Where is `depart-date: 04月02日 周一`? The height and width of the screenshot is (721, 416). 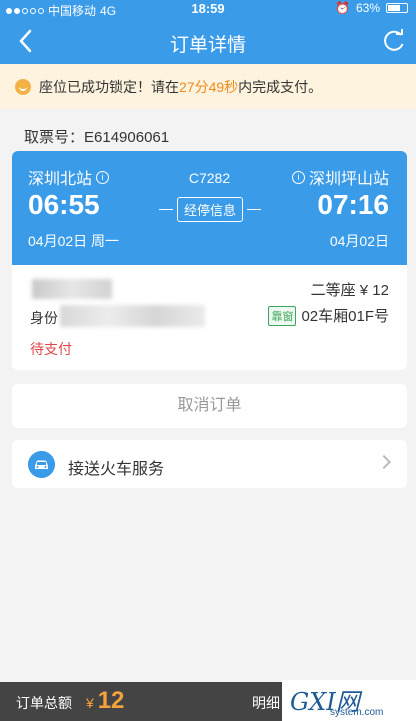 depart-date: 04月02日 周一 is located at coordinates (74, 241).